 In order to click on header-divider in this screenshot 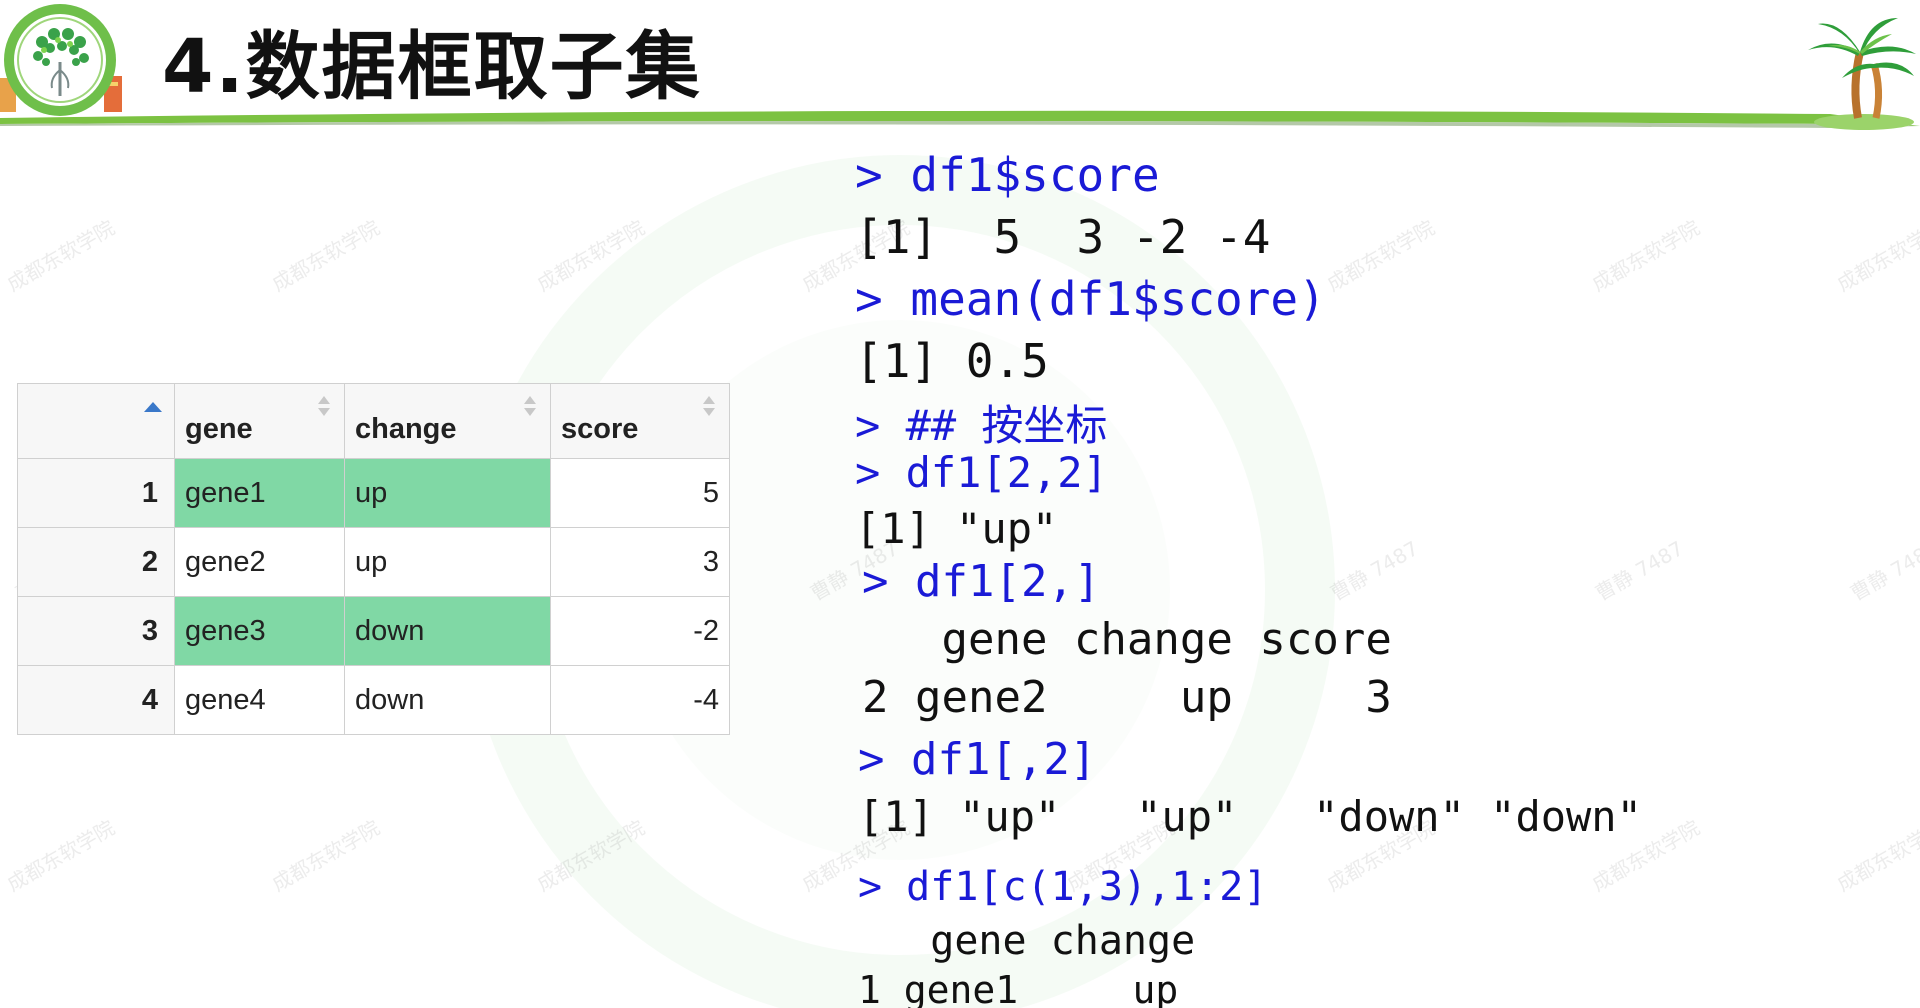, I will do `click(960, 119)`.